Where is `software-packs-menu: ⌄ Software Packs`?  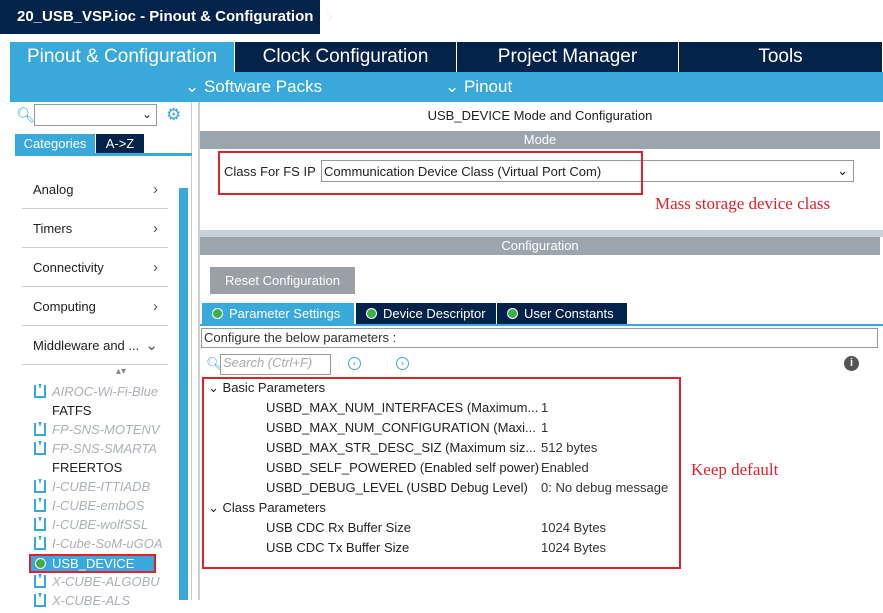
software-packs-menu: ⌄ Software Packs is located at coordinates (253, 87).